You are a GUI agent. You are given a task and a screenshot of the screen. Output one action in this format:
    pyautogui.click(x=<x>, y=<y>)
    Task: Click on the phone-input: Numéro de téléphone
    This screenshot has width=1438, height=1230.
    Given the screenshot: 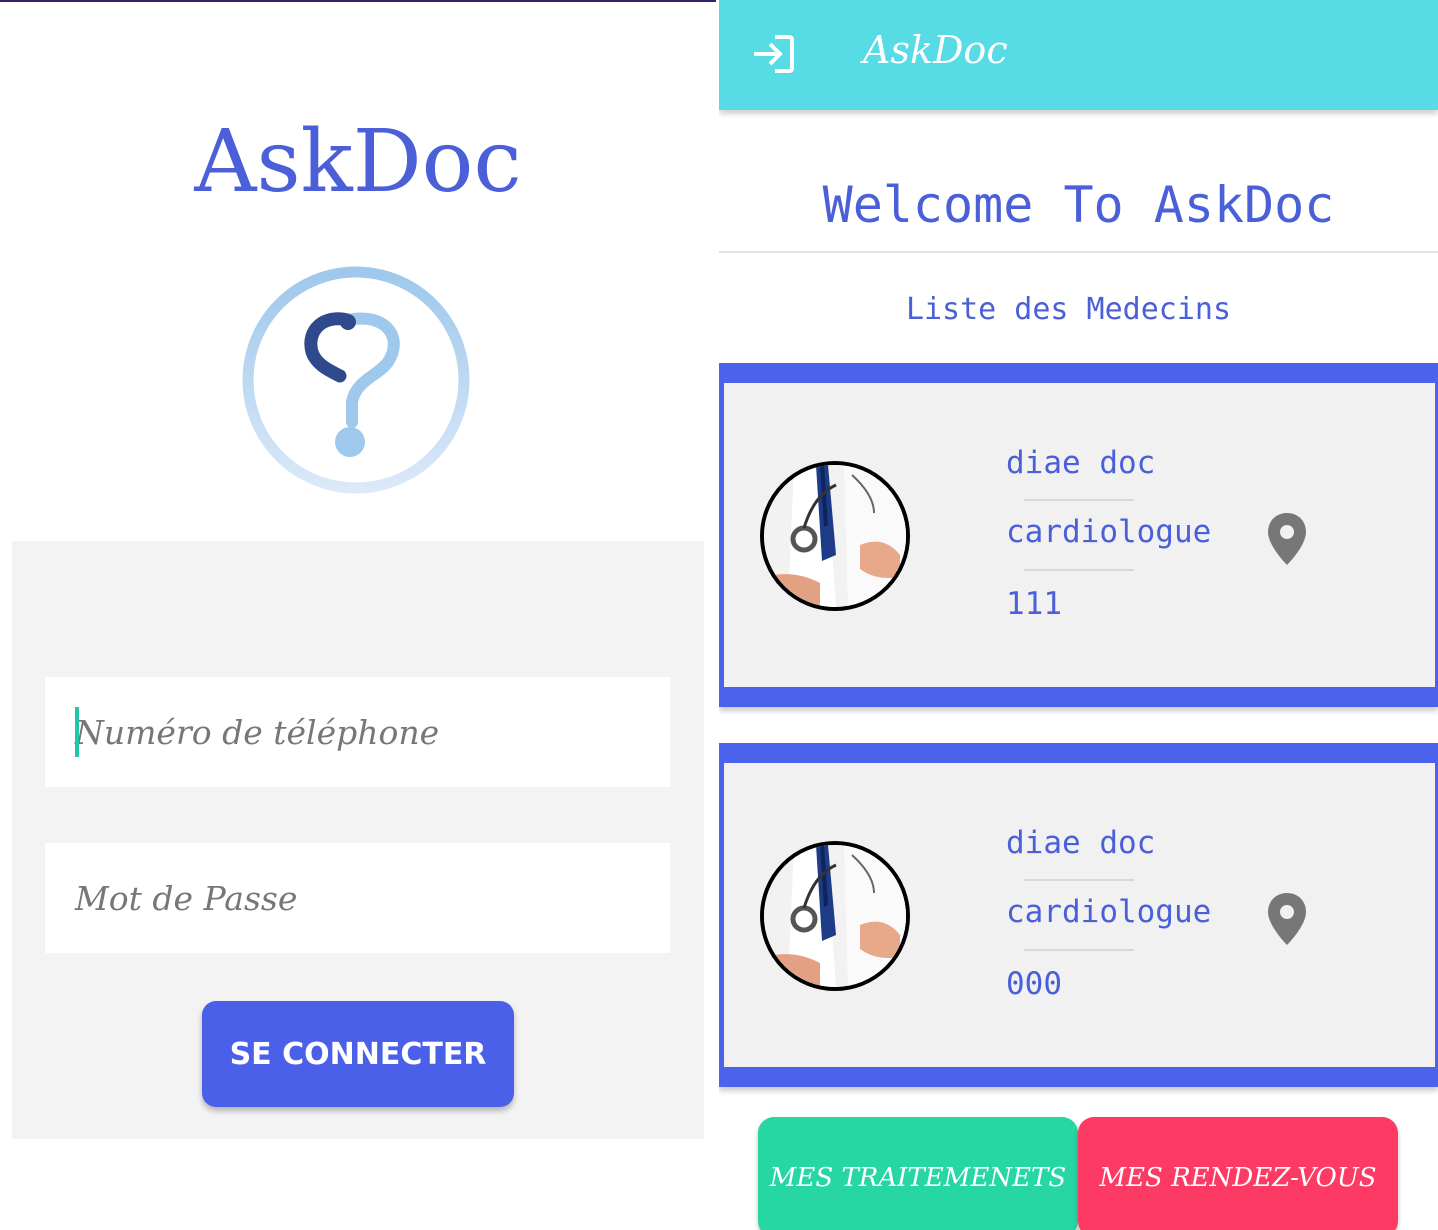 What is the action you would take?
    pyautogui.click(x=357, y=732)
    